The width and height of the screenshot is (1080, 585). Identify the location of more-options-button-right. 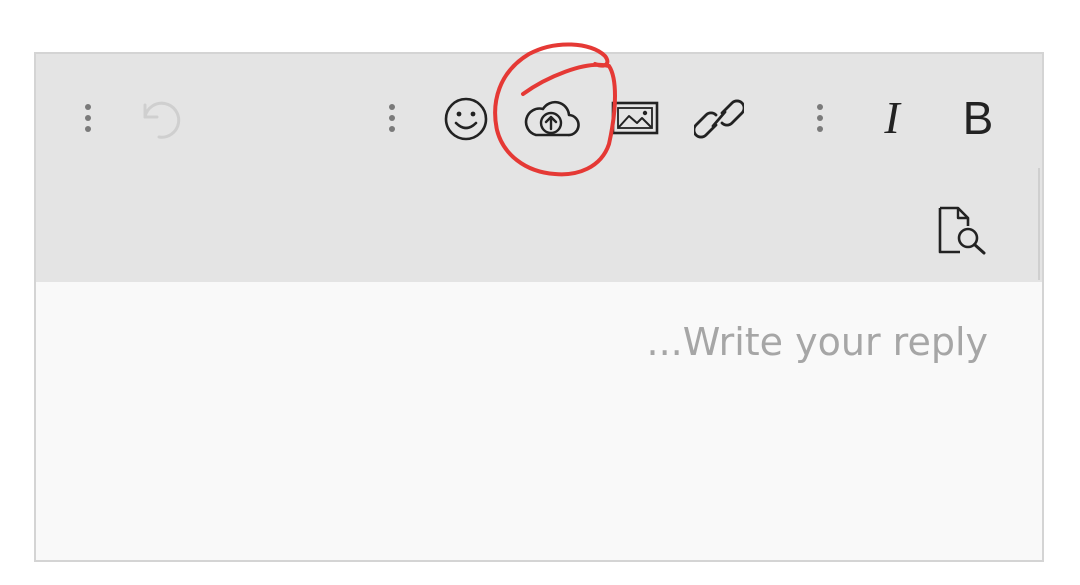
(820, 118).